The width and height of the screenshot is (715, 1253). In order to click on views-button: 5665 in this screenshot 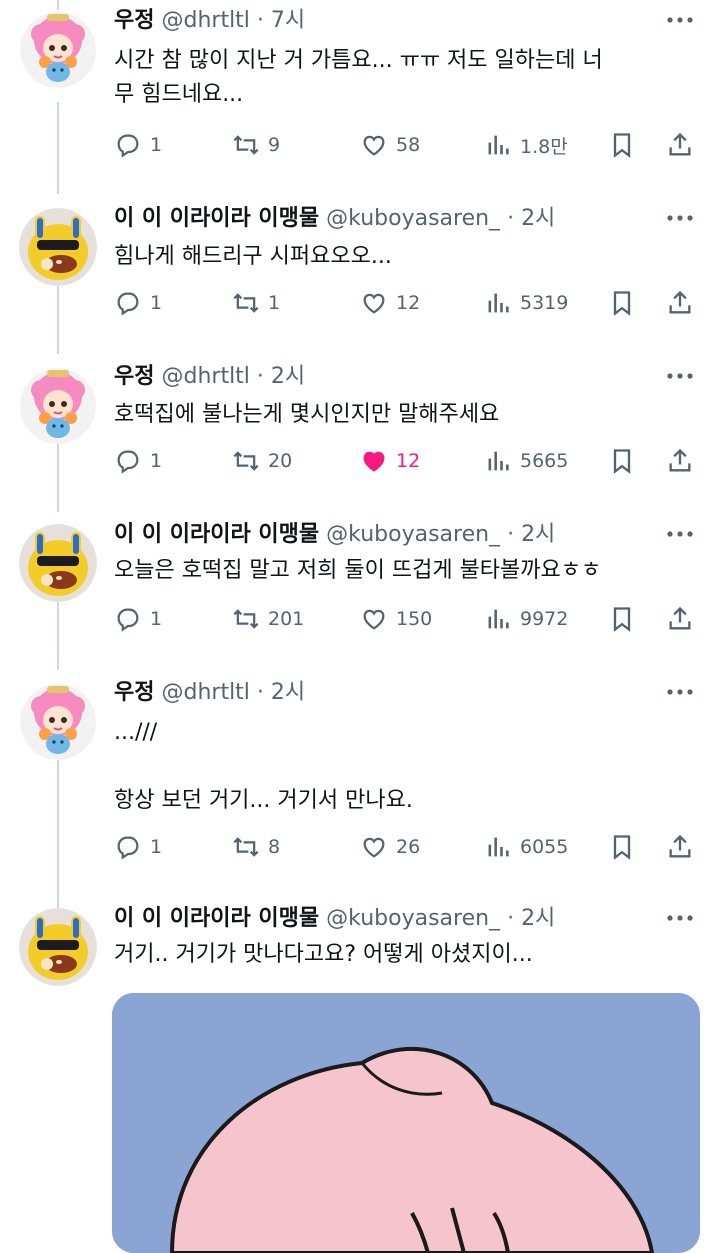, I will do `click(526, 461)`.